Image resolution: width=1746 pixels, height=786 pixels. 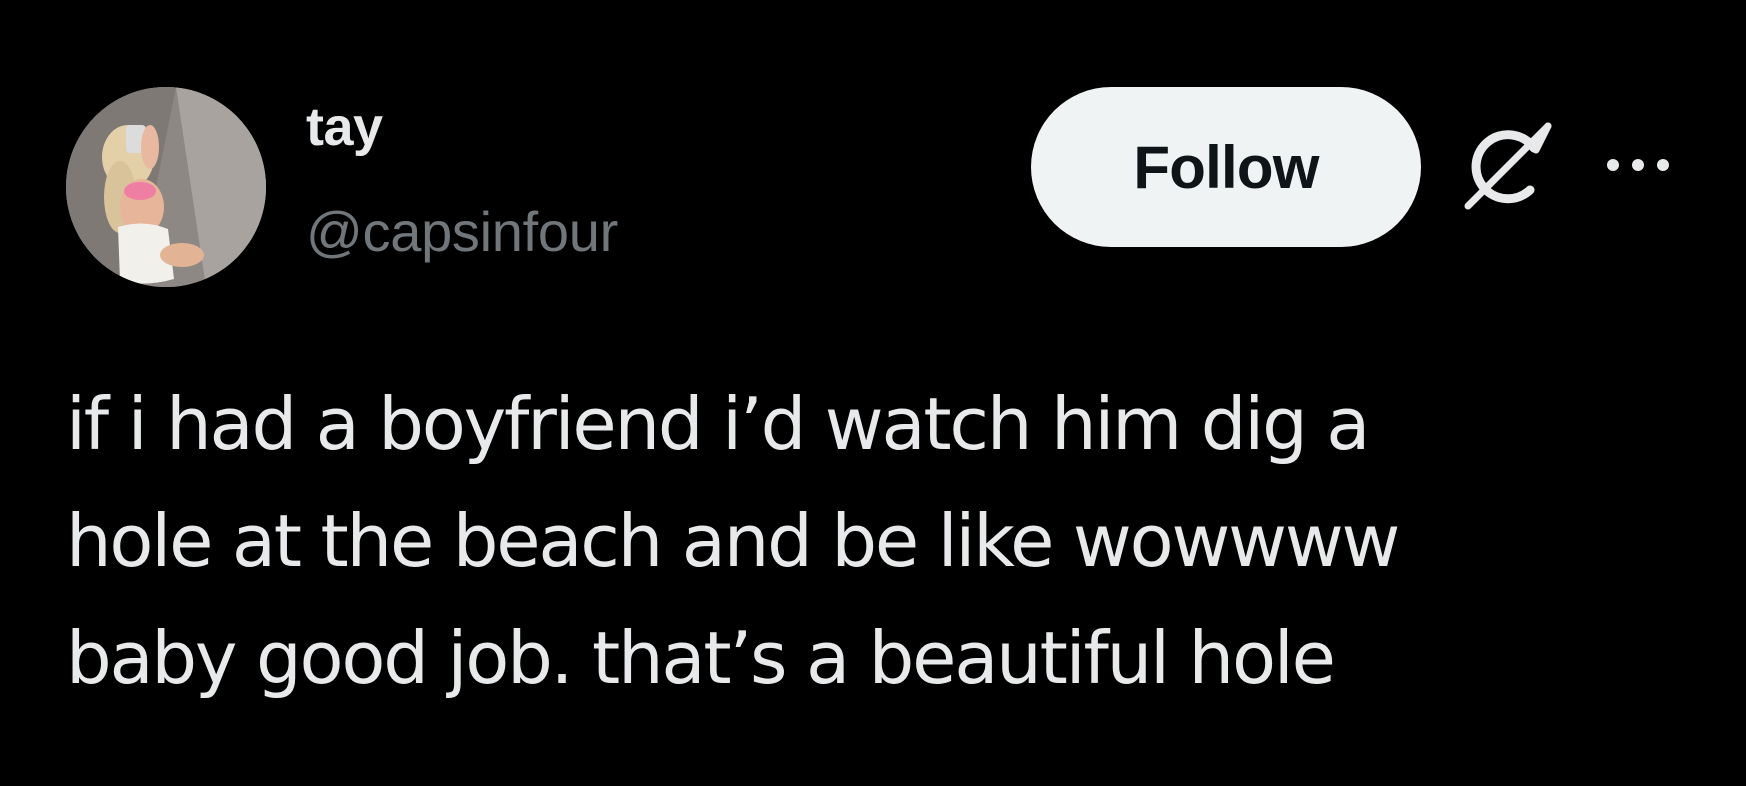 I want to click on tweet-text-line: baby good job. that’s a beautiful hole, so click(x=701, y=658).